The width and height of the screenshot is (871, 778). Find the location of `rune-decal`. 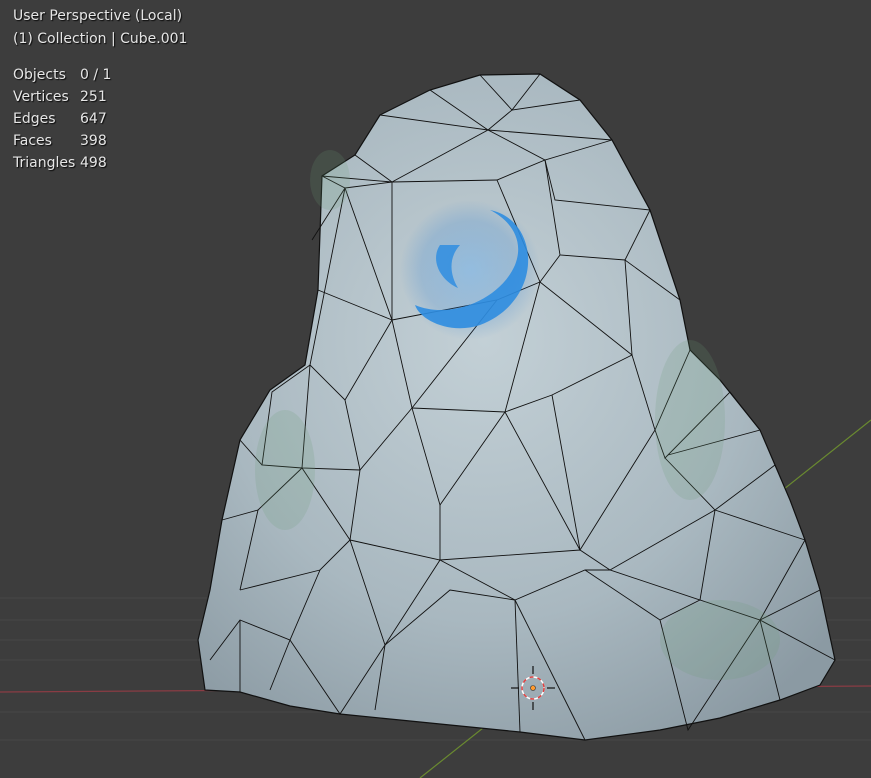

rune-decal is located at coordinates (470, 270).